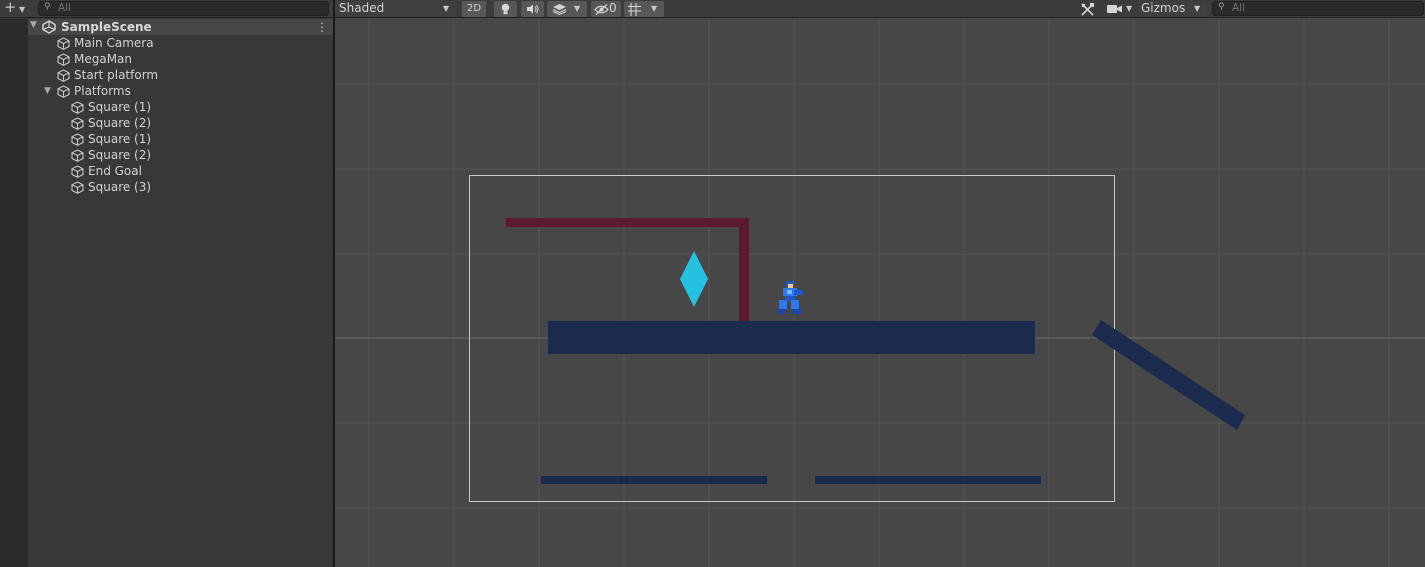 This screenshot has height=567, width=1425. I want to click on light-bulb-icon, so click(505, 9).